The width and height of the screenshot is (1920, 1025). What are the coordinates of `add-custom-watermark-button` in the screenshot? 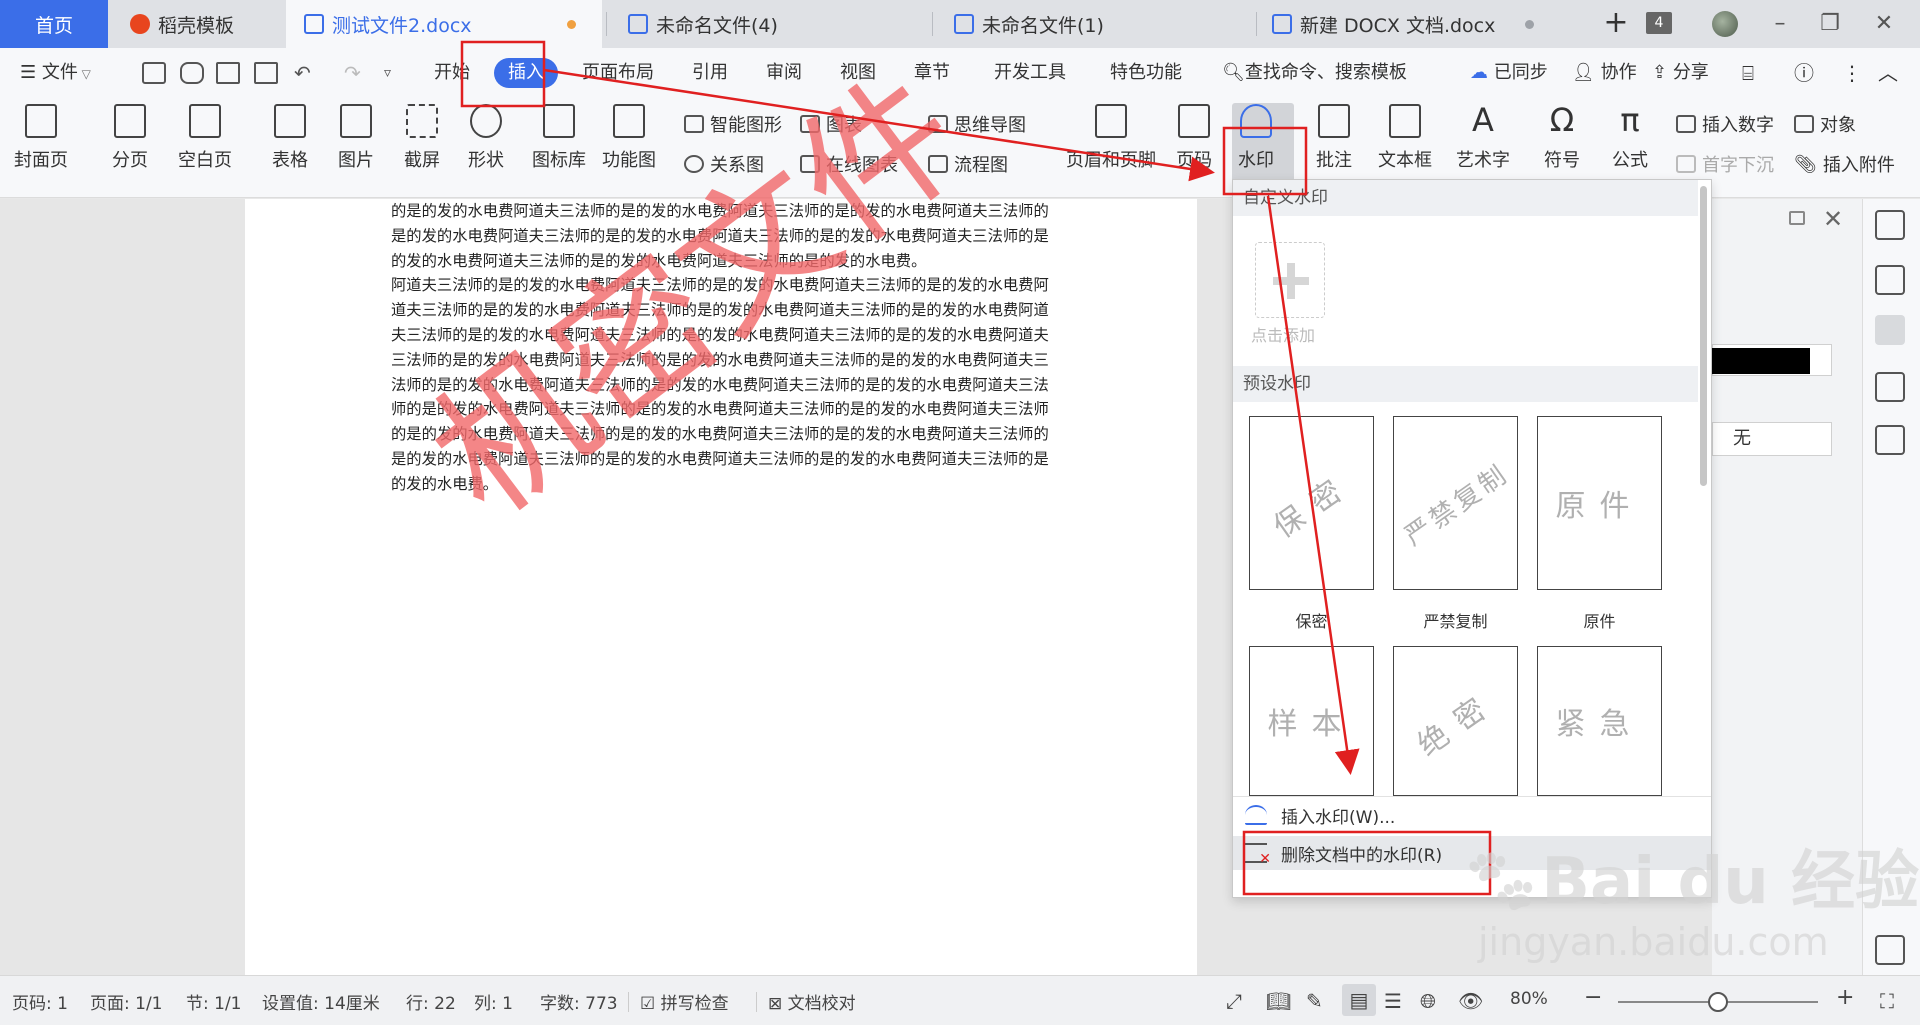 It's located at (1290, 280).